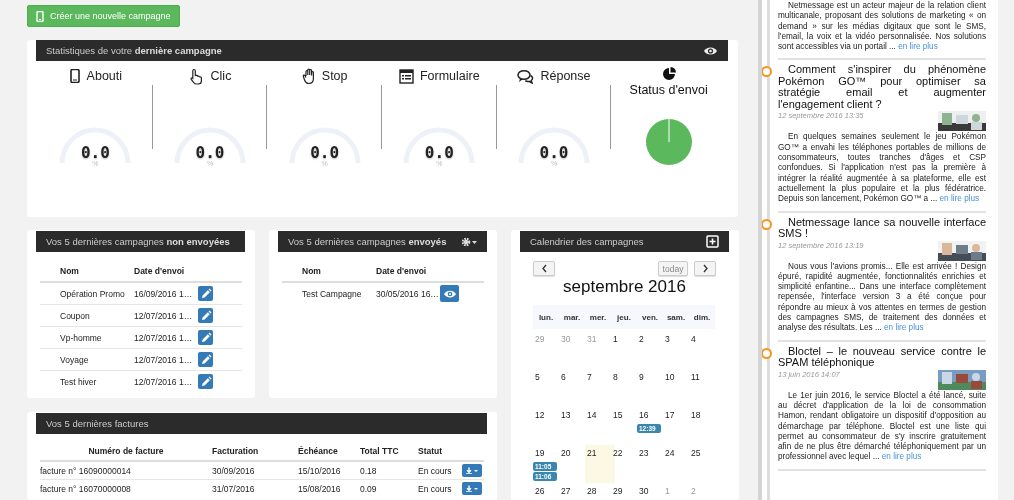  Describe the element at coordinates (565, 415) in the screenshot. I see `day-number: 13` at that location.